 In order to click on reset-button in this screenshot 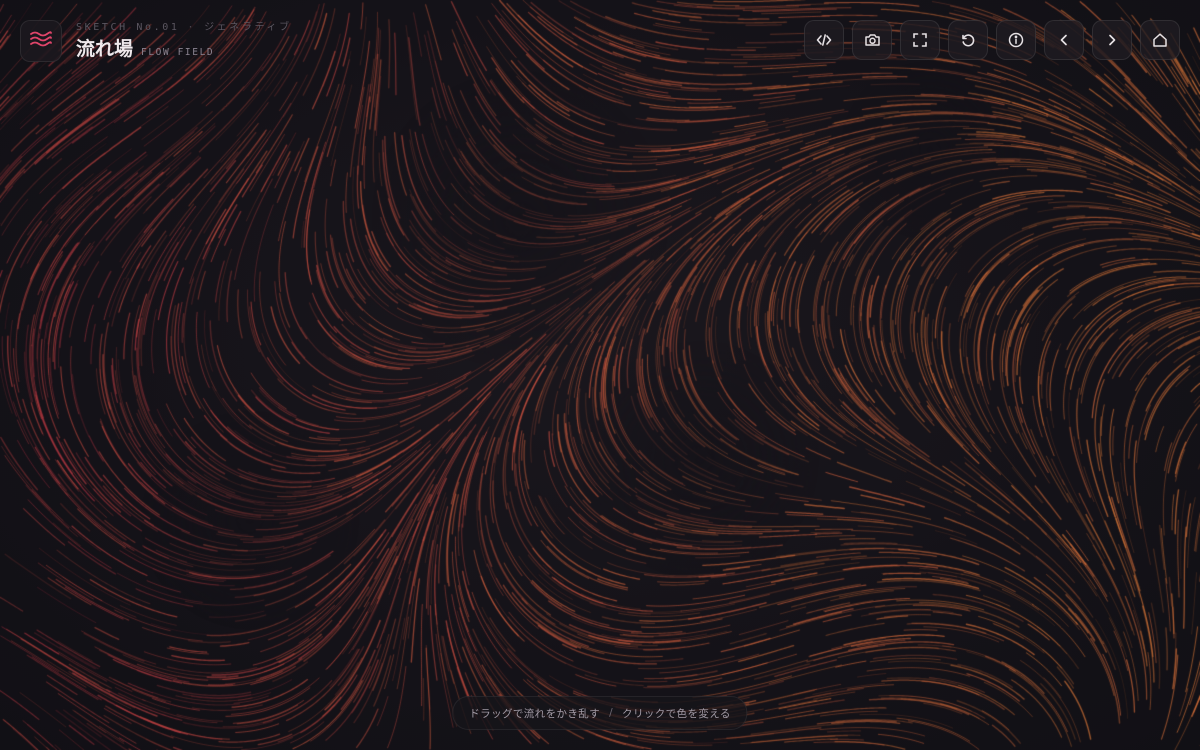, I will do `click(968, 40)`.